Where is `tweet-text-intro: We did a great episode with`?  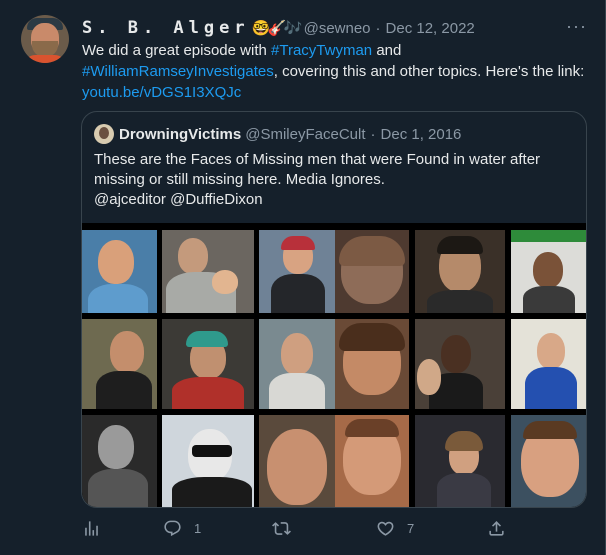 tweet-text-intro: We did a great episode with is located at coordinates (177, 50).